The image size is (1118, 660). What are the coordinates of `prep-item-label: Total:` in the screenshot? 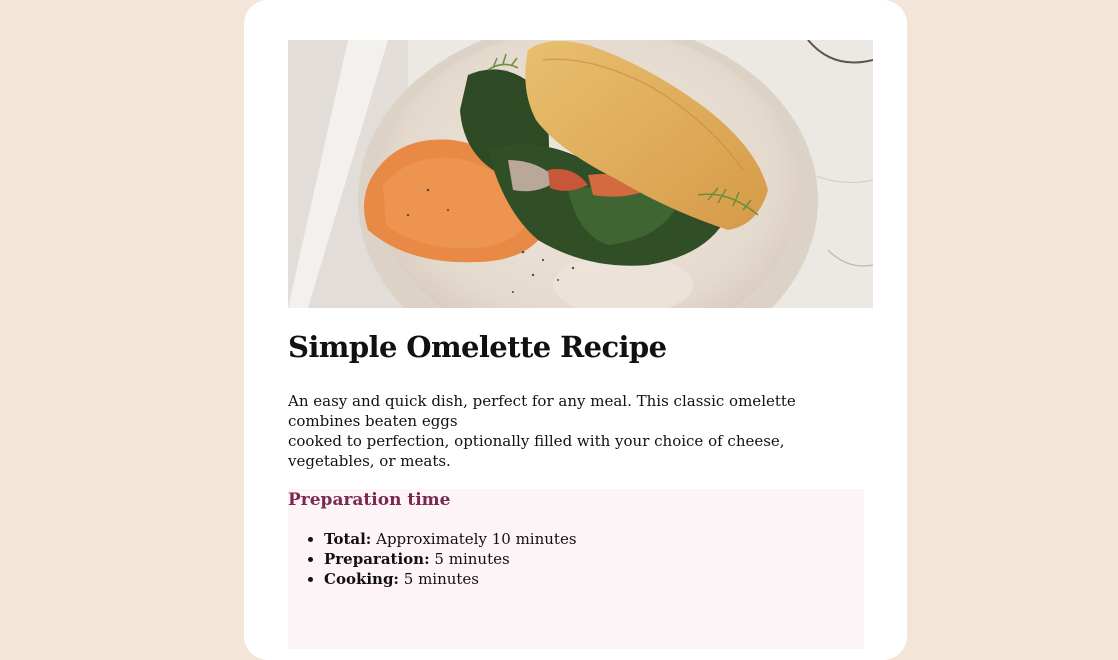 It's located at (348, 539).